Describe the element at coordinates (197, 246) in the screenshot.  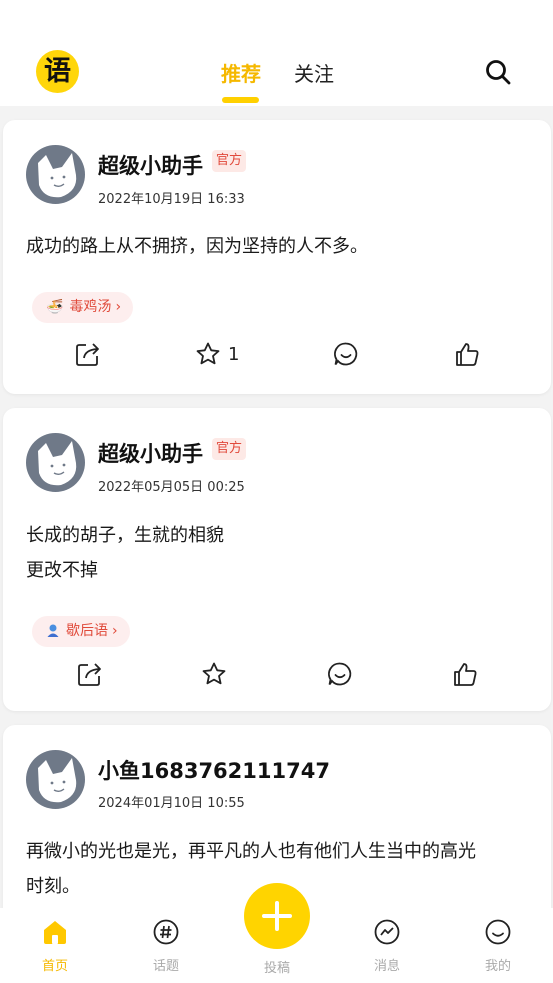
I see `content-line: 成功的路上从不拥挤，因为坚持的人不多。` at that location.